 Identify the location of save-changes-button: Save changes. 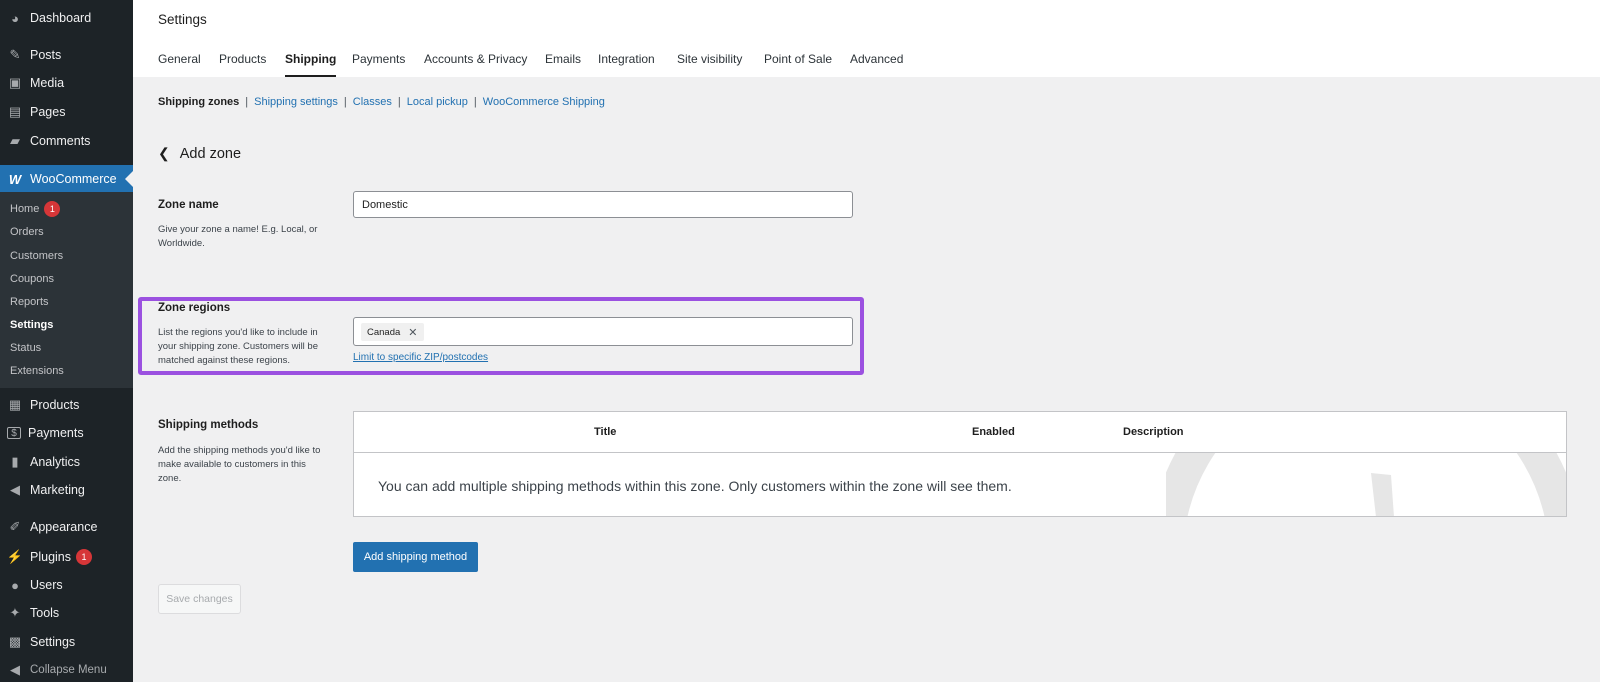
(199, 599).